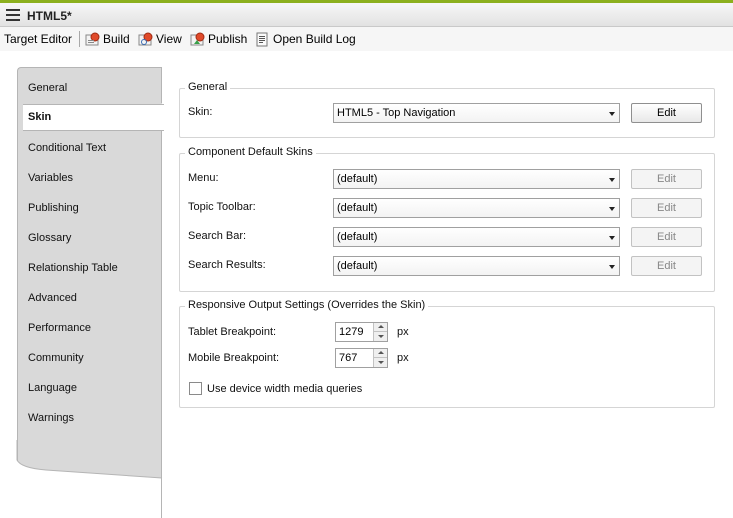 The height and width of the screenshot is (518, 733). Describe the element at coordinates (476, 179) in the screenshot. I see `menu-skin-select: (default)` at that location.